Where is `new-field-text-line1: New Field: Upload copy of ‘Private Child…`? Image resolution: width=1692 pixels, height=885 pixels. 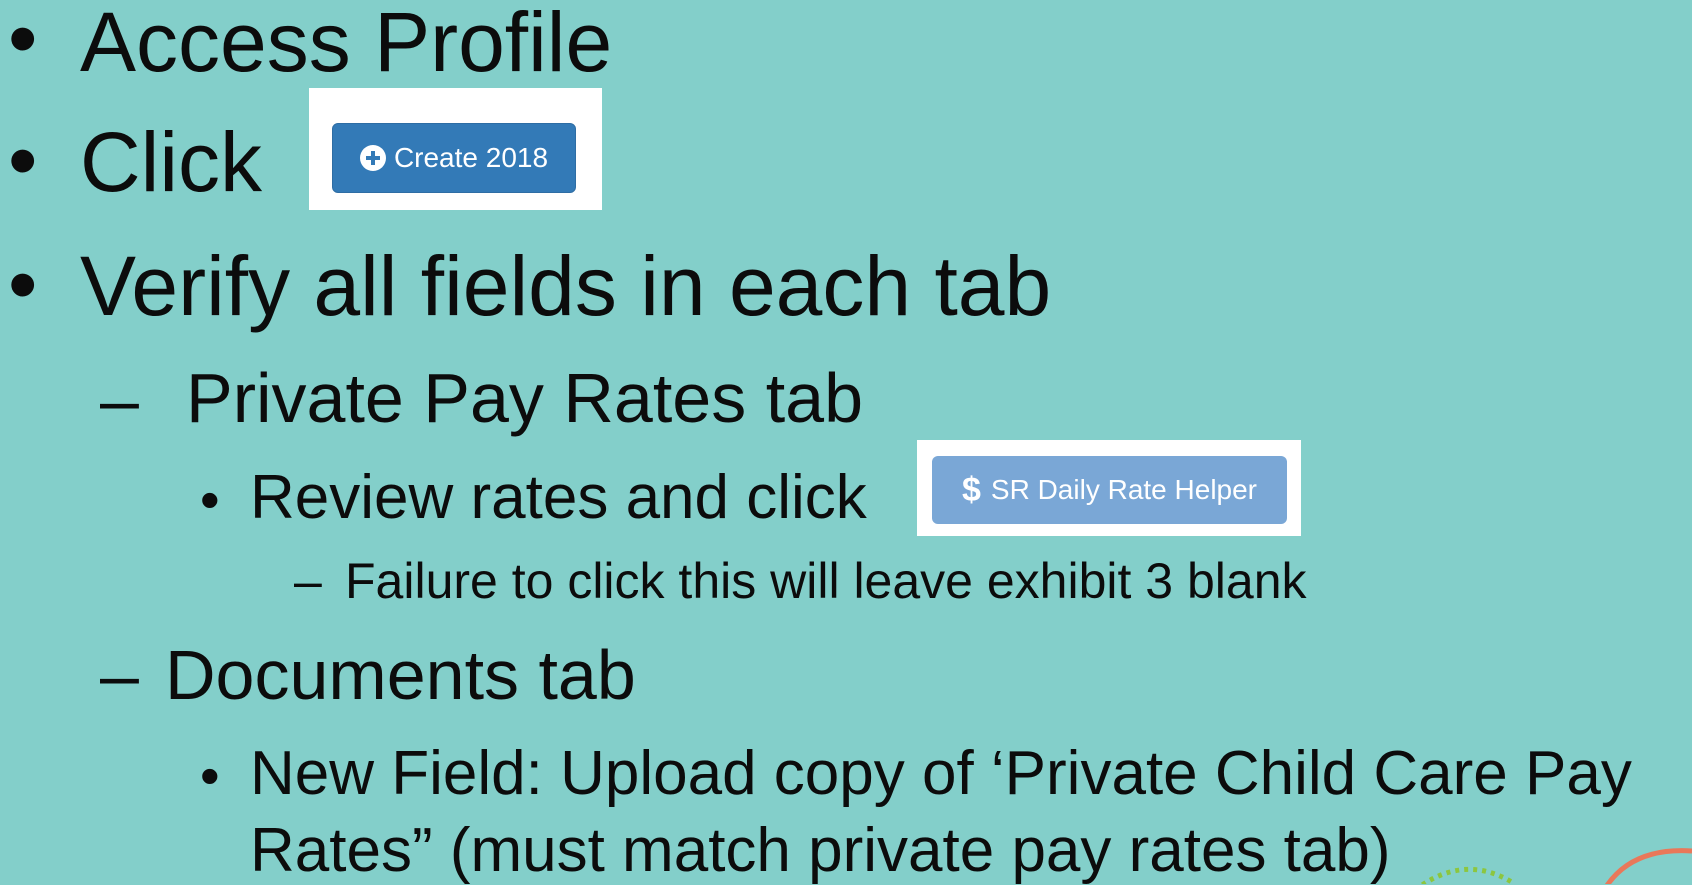
new-field-text-line1: New Field: Upload copy of ‘Private Child… is located at coordinates (941, 773).